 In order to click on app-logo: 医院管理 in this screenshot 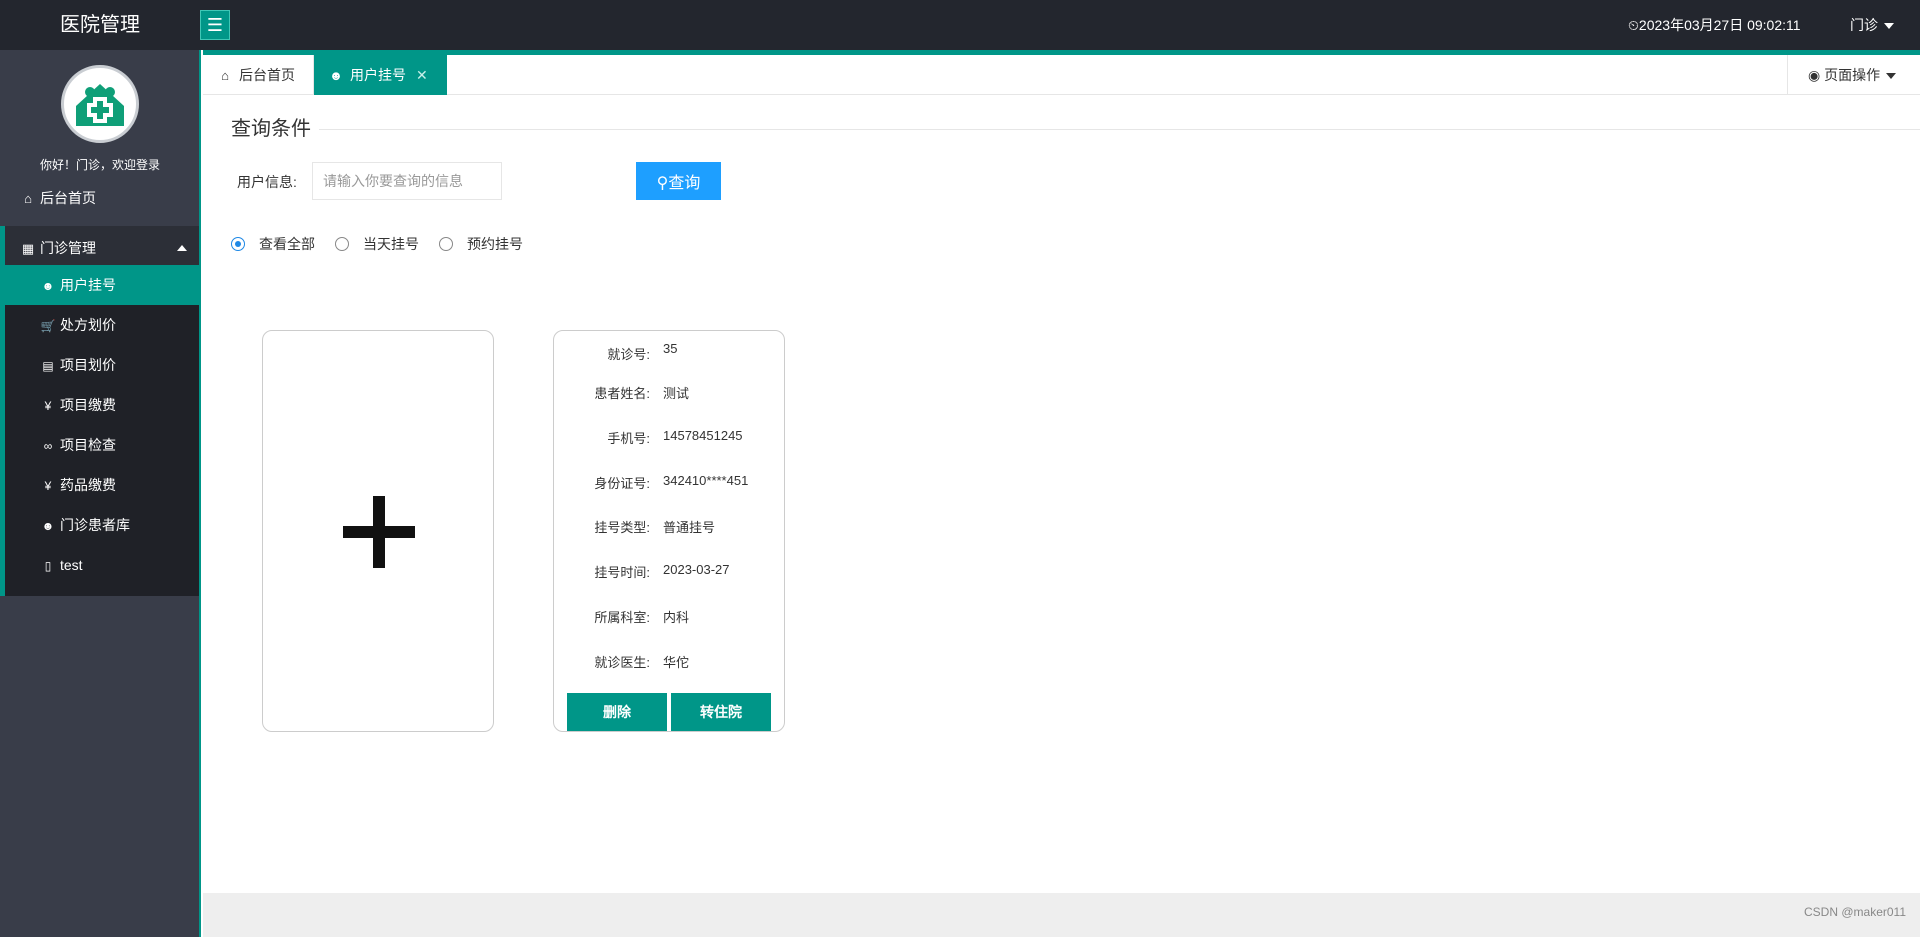, I will do `click(100, 25)`.